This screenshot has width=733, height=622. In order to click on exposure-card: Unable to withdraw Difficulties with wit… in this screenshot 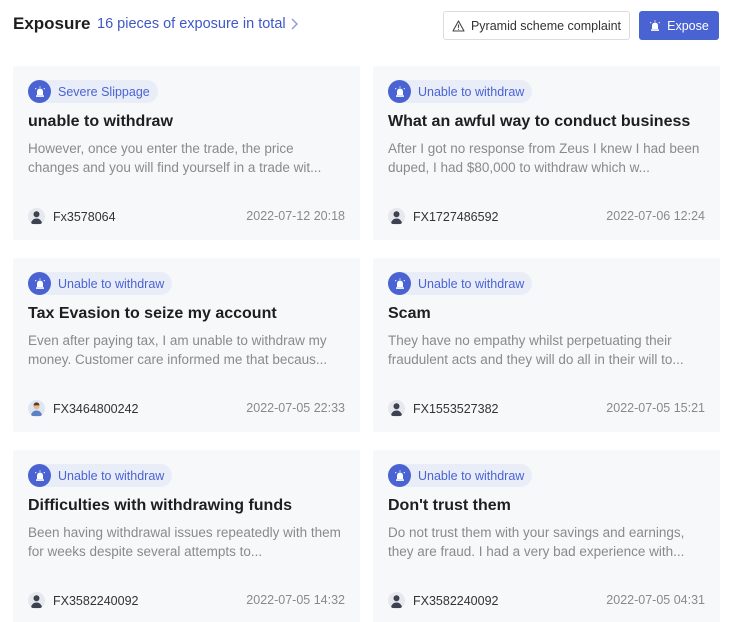, I will do `click(186, 536)`.